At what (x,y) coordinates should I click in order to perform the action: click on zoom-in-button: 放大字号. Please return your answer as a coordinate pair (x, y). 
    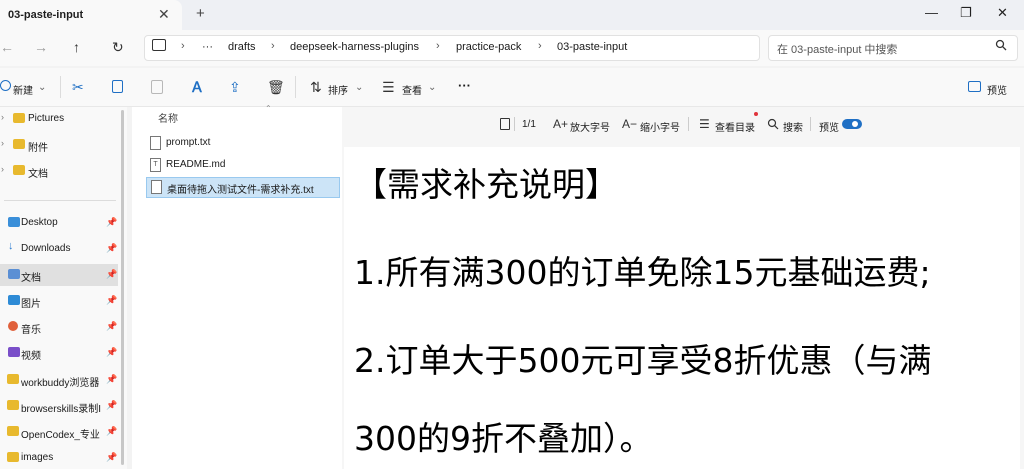
    Looking at the image, I should click on (590, 126).